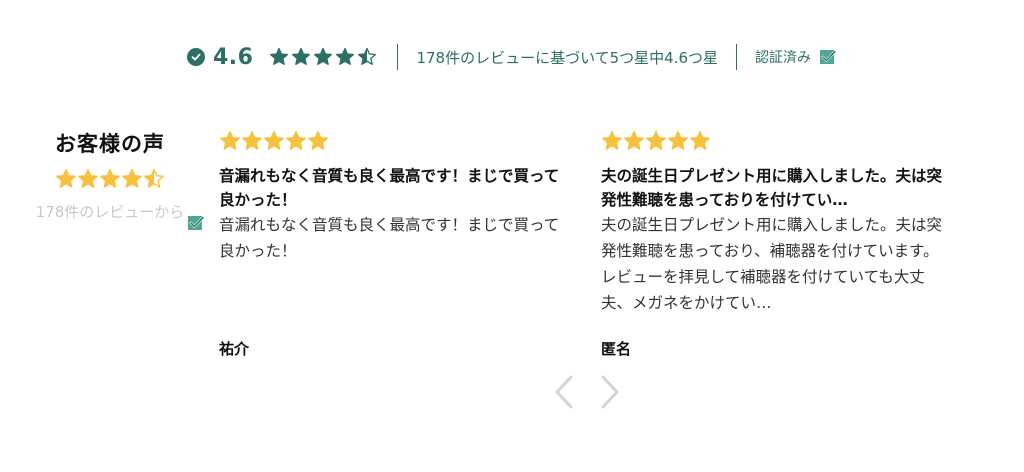  I want to click on review-author: 匿名, so click(616, 349).